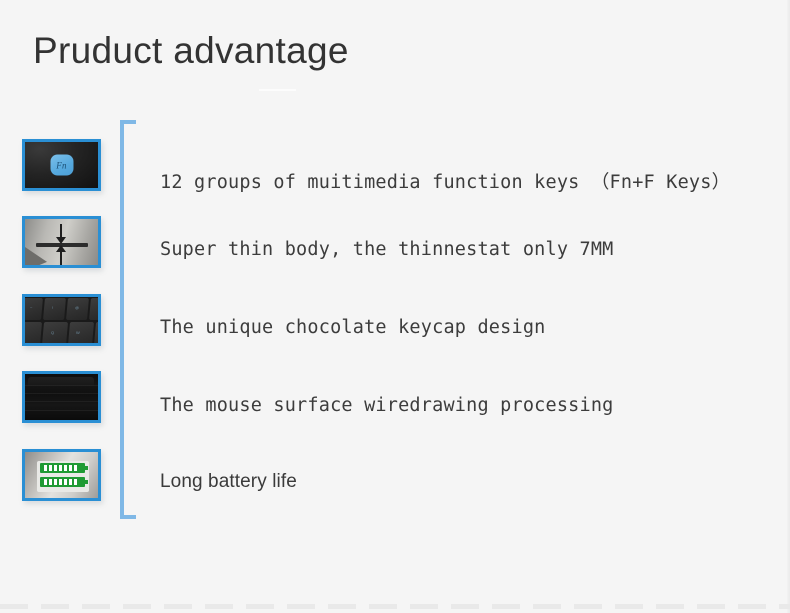  What do you see at coordinates (78, 332) in the screenshot?
I see `keycap-glyph: W` at bounding box center [78, 332].